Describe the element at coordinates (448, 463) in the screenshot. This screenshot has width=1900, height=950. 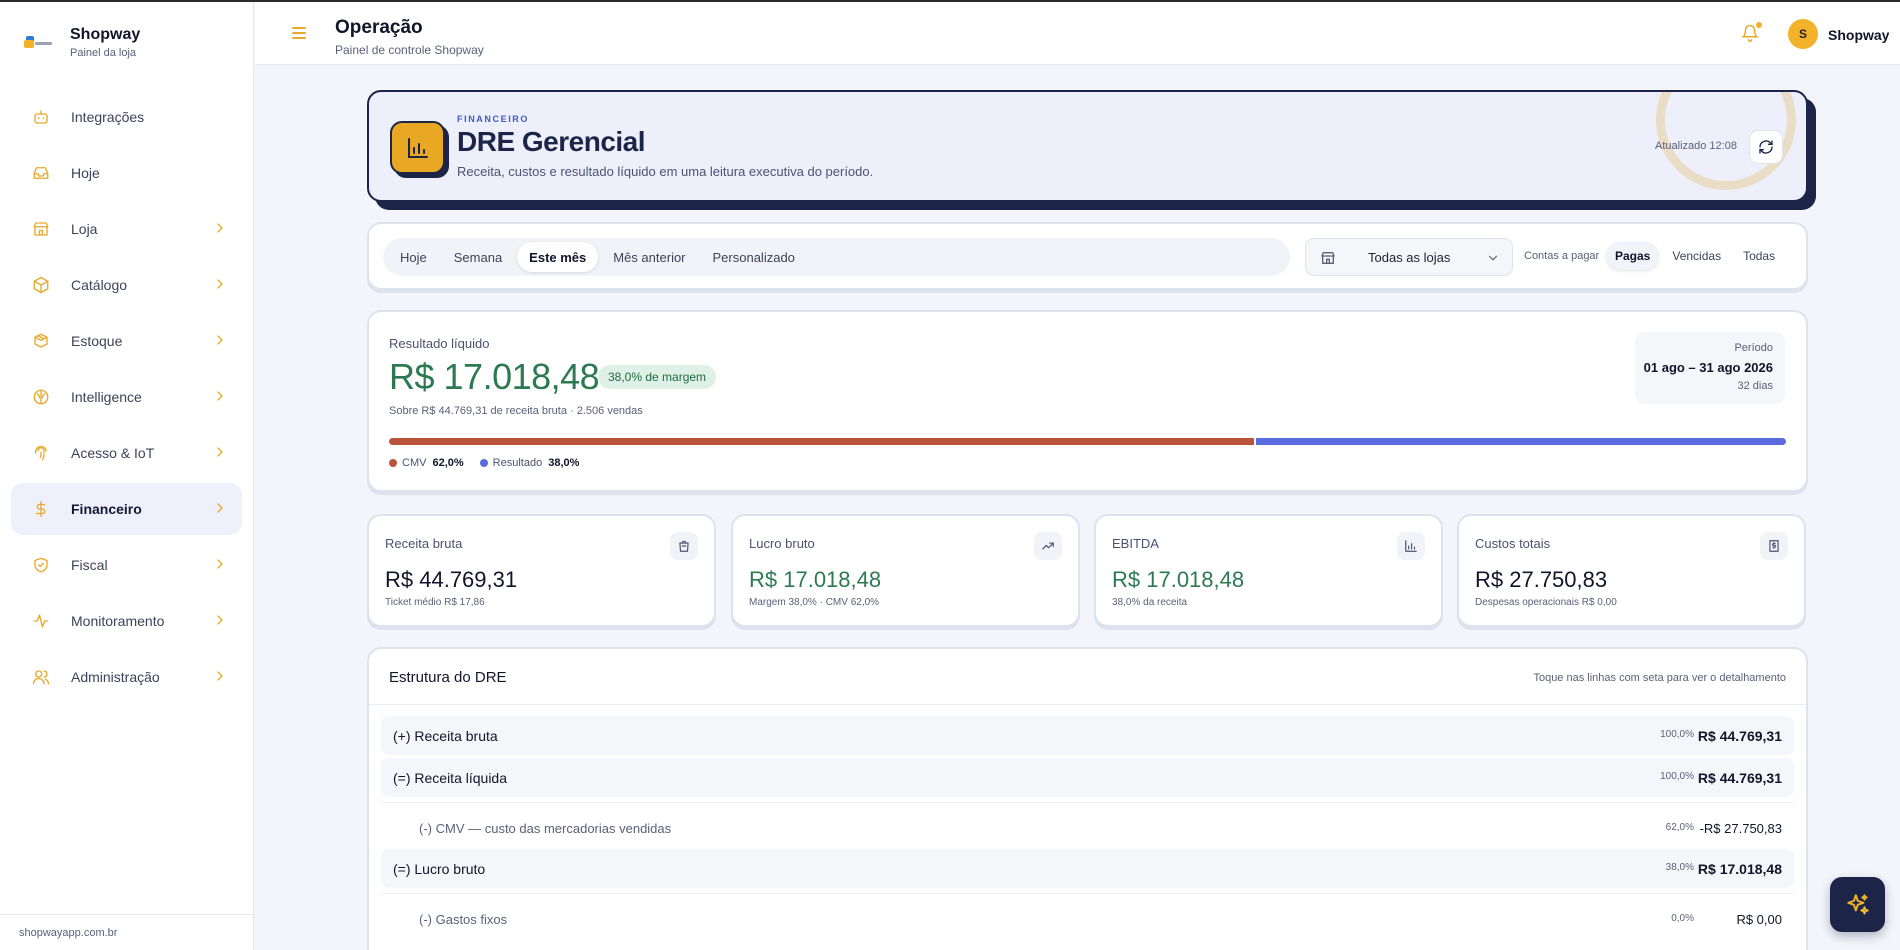
I see `legend-value: 62,0%` at that location.